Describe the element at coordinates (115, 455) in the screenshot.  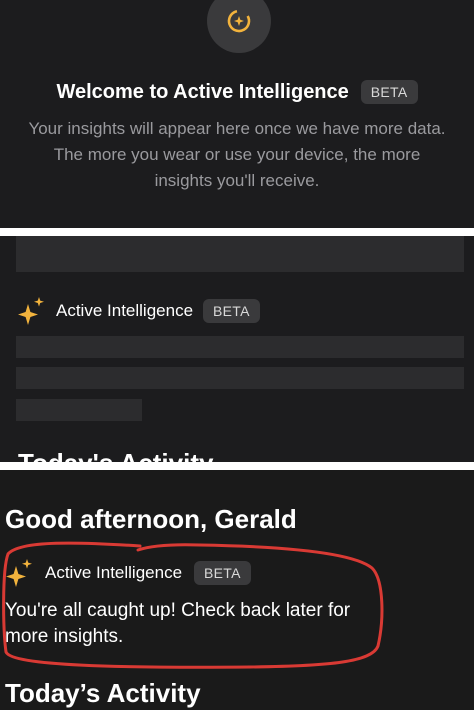
I see `partial-section-heading: Today's Activity` at that location.